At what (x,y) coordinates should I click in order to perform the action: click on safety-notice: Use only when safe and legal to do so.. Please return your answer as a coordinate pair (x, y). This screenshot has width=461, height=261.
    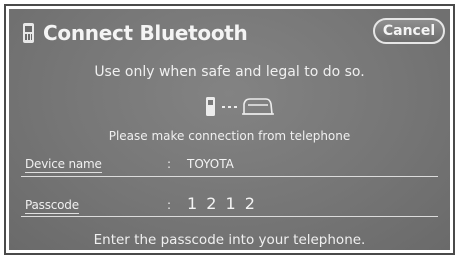
    Looking at the image, I should click on (229, 72).